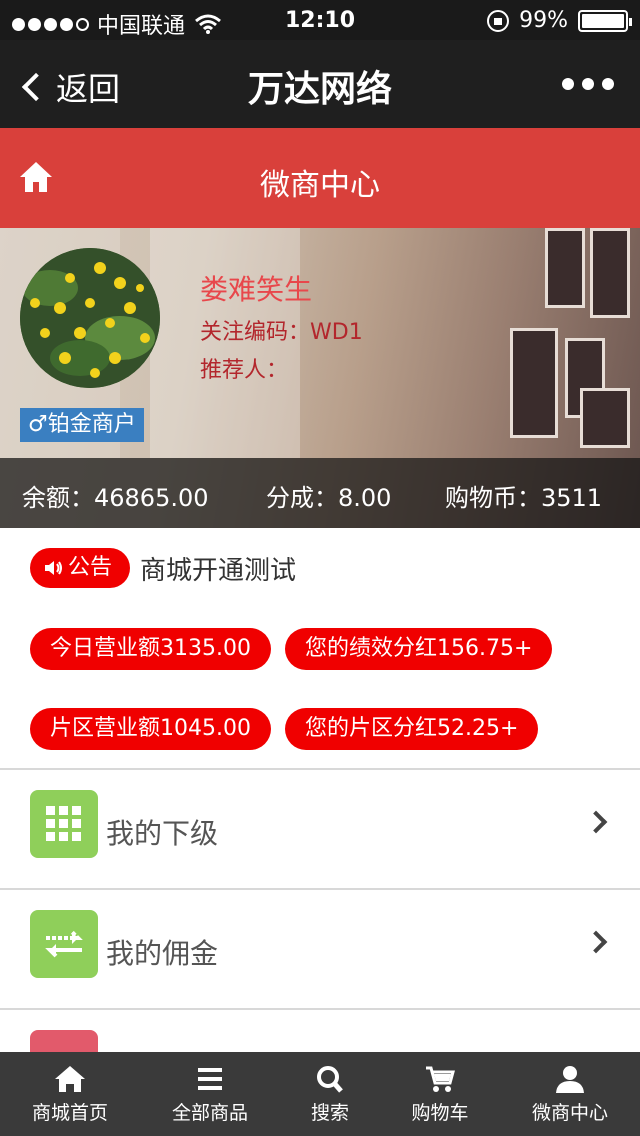 This screenshot has height=1136, width=640. Describe the element at coordinates (320, 20) in the screenshot. I see `status-bar: 中国联通 12:10 99%` at that location.